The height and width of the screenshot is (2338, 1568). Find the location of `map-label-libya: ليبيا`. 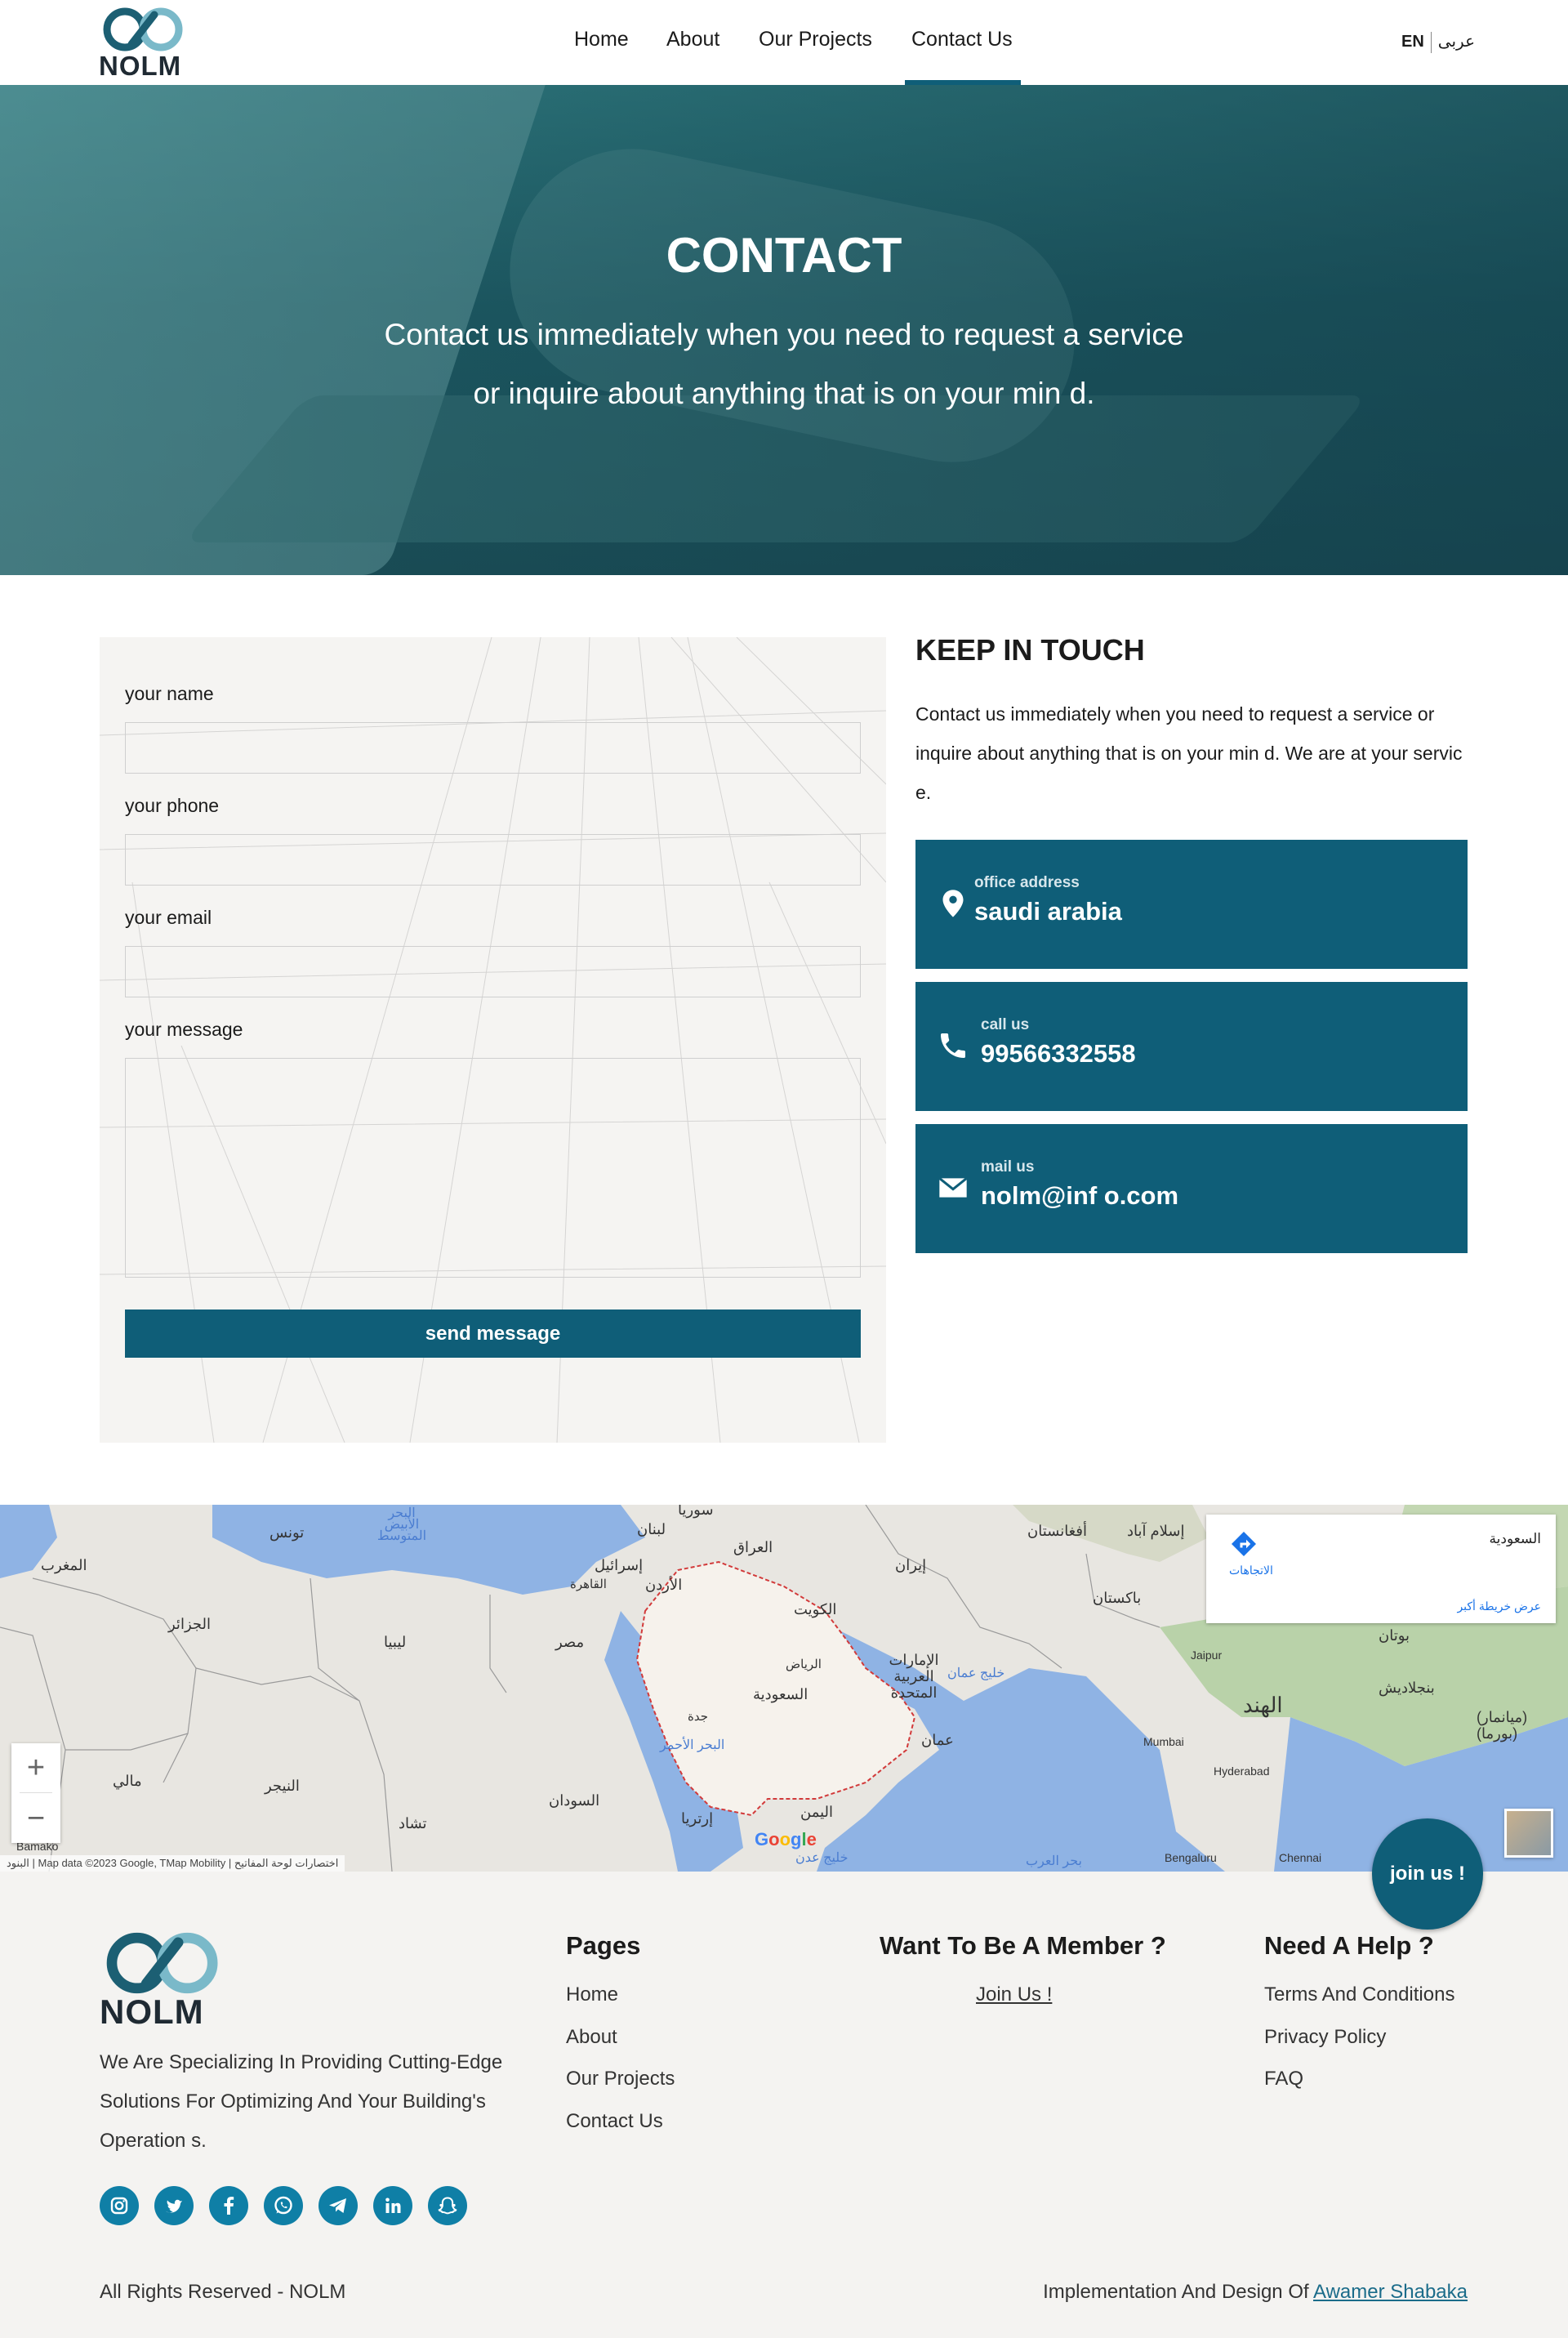

map-label-libya: ليبيا is located at coordinates (395, 1642).